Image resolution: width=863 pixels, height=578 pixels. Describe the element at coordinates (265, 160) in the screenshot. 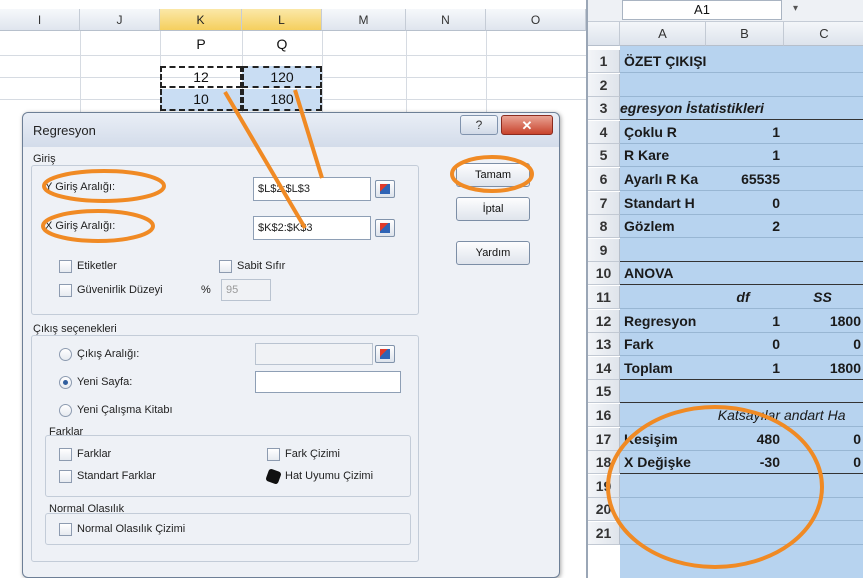

I see `x-range-connector-line` at that location.